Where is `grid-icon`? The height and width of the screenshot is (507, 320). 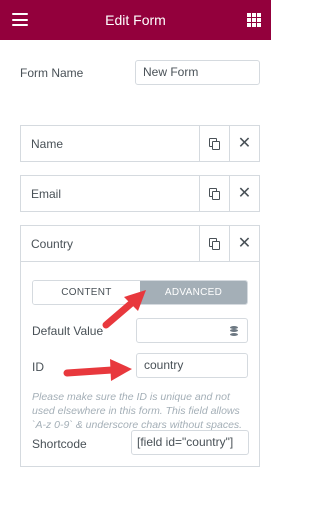
grid-icon is located at coordinates (254, 20).